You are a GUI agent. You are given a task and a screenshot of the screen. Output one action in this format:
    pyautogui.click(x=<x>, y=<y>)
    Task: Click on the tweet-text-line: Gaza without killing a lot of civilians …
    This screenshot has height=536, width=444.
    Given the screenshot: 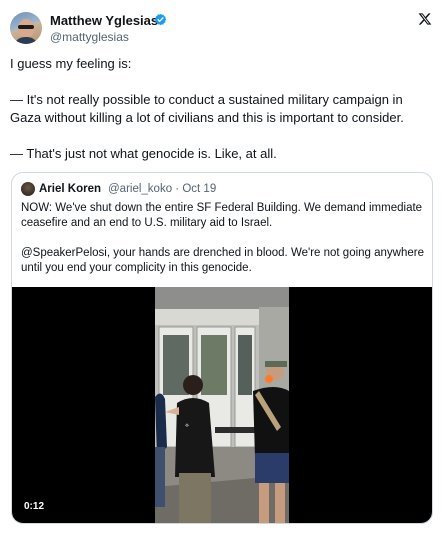 What is the action you would take?
    pyautogui.click(x=207, y=117)
    